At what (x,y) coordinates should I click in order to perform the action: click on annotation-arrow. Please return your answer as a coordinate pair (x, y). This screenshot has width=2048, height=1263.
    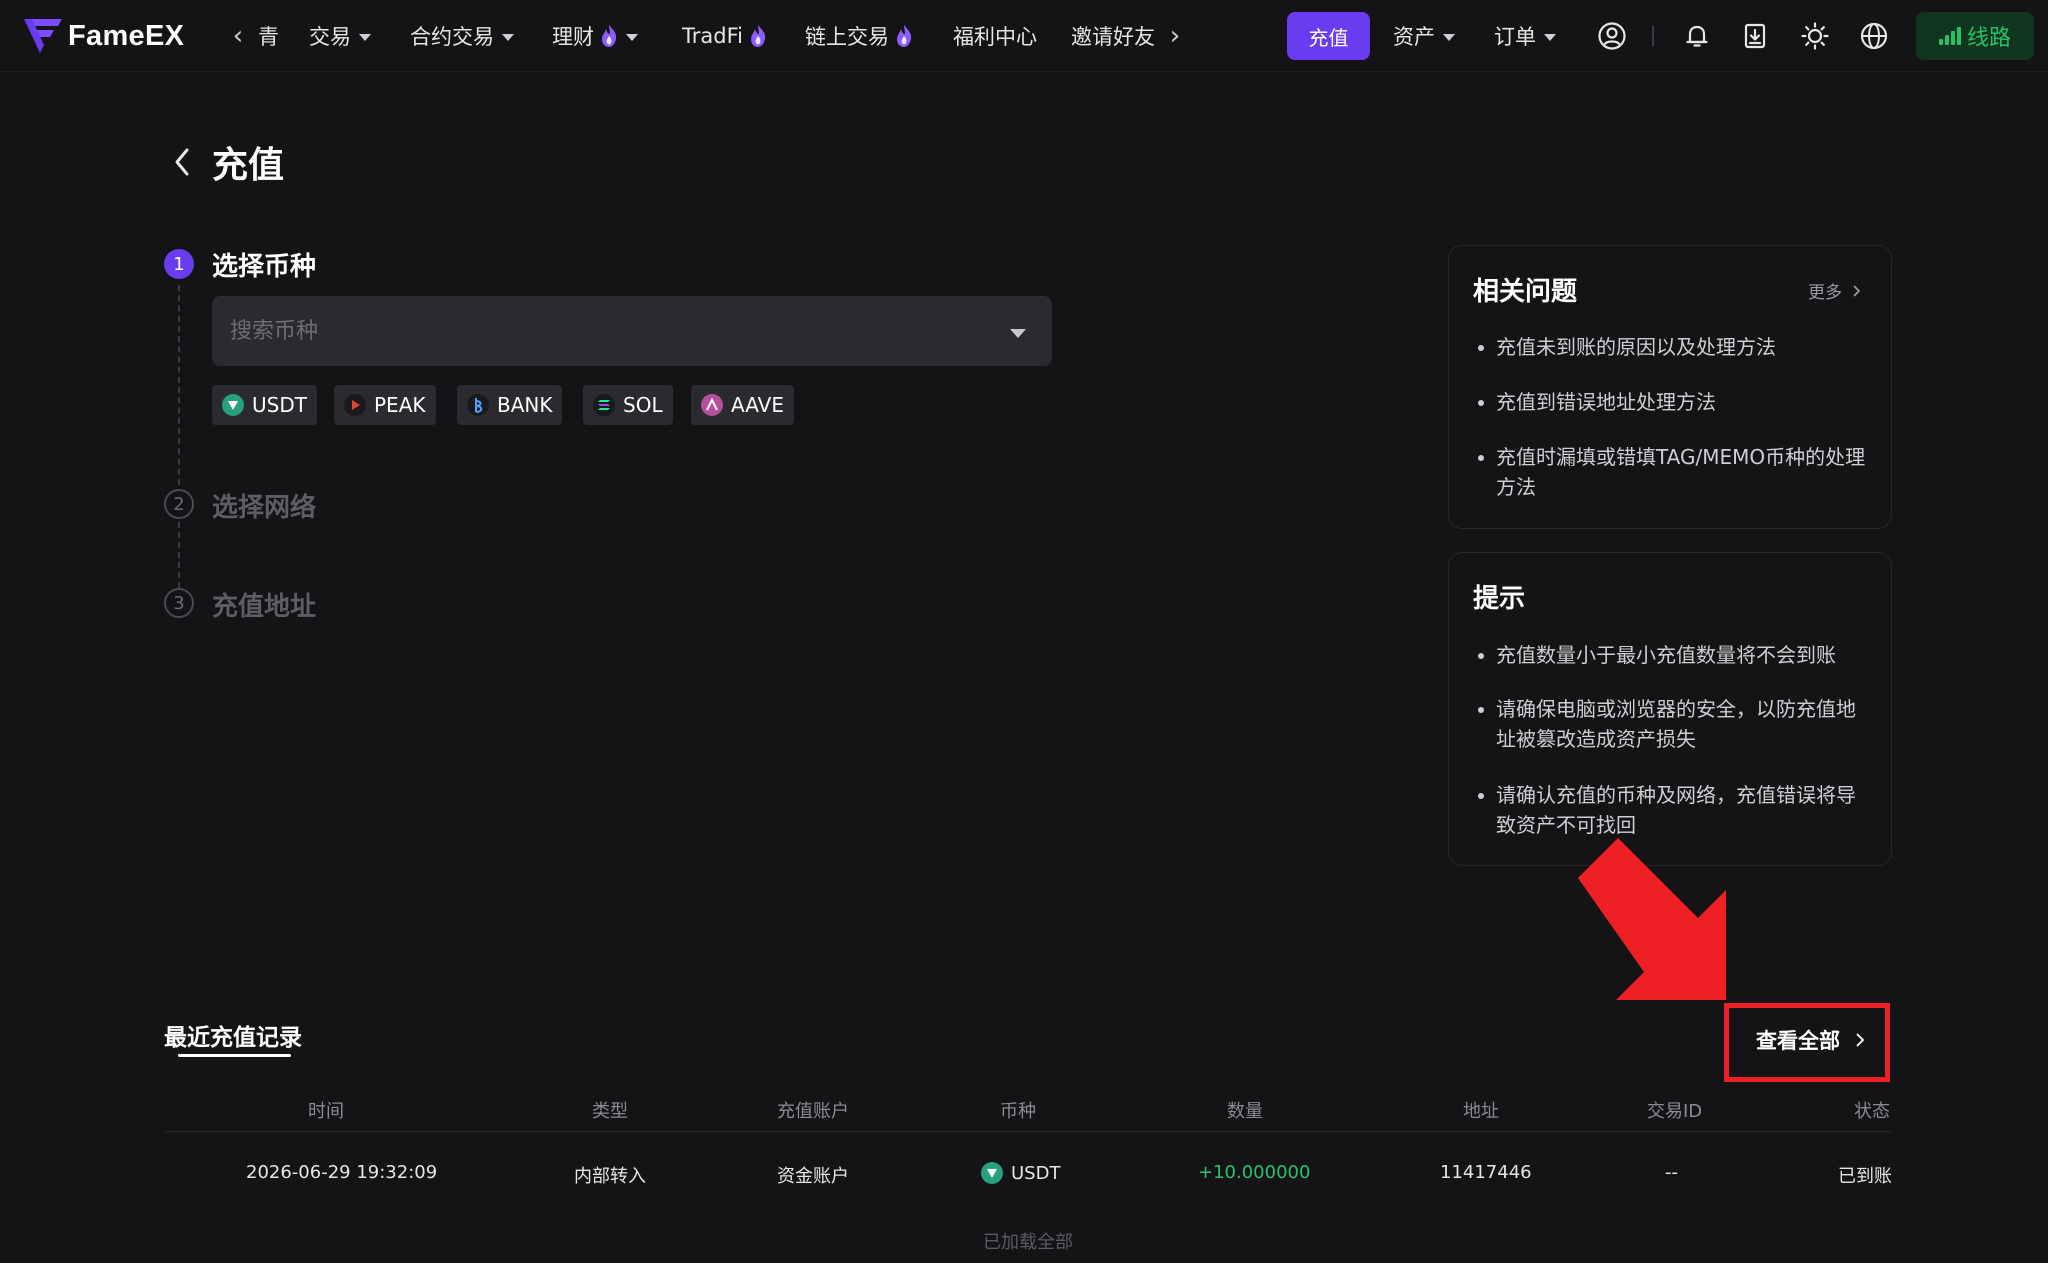
    Looking at the image, I should click on (1652, 919).